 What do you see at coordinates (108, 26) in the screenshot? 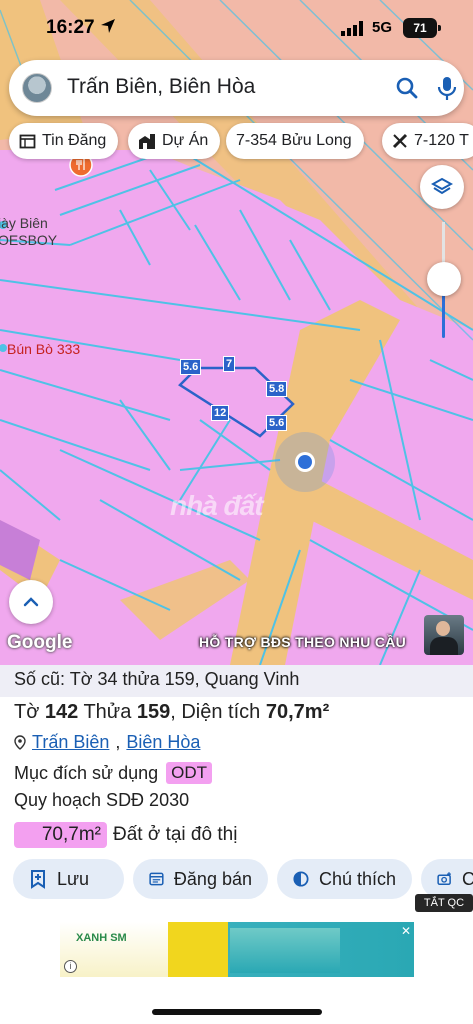
I see `location-arrow-icon` at bounding box center [108, 26].